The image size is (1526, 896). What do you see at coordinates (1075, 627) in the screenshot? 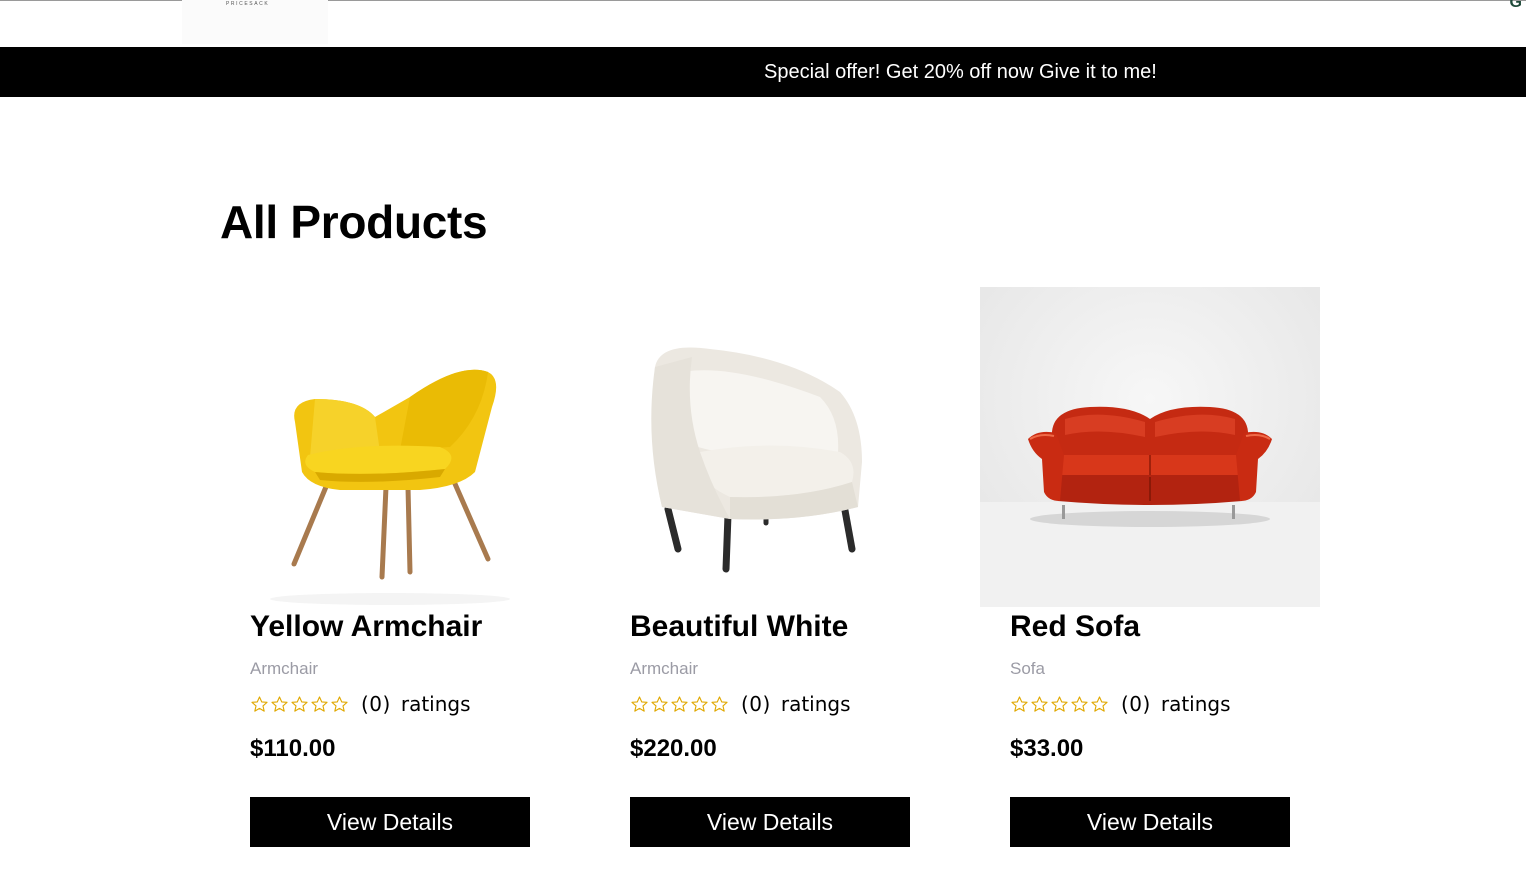
I see `product-name: Red Sofa` at bounding box center [1075, 627].